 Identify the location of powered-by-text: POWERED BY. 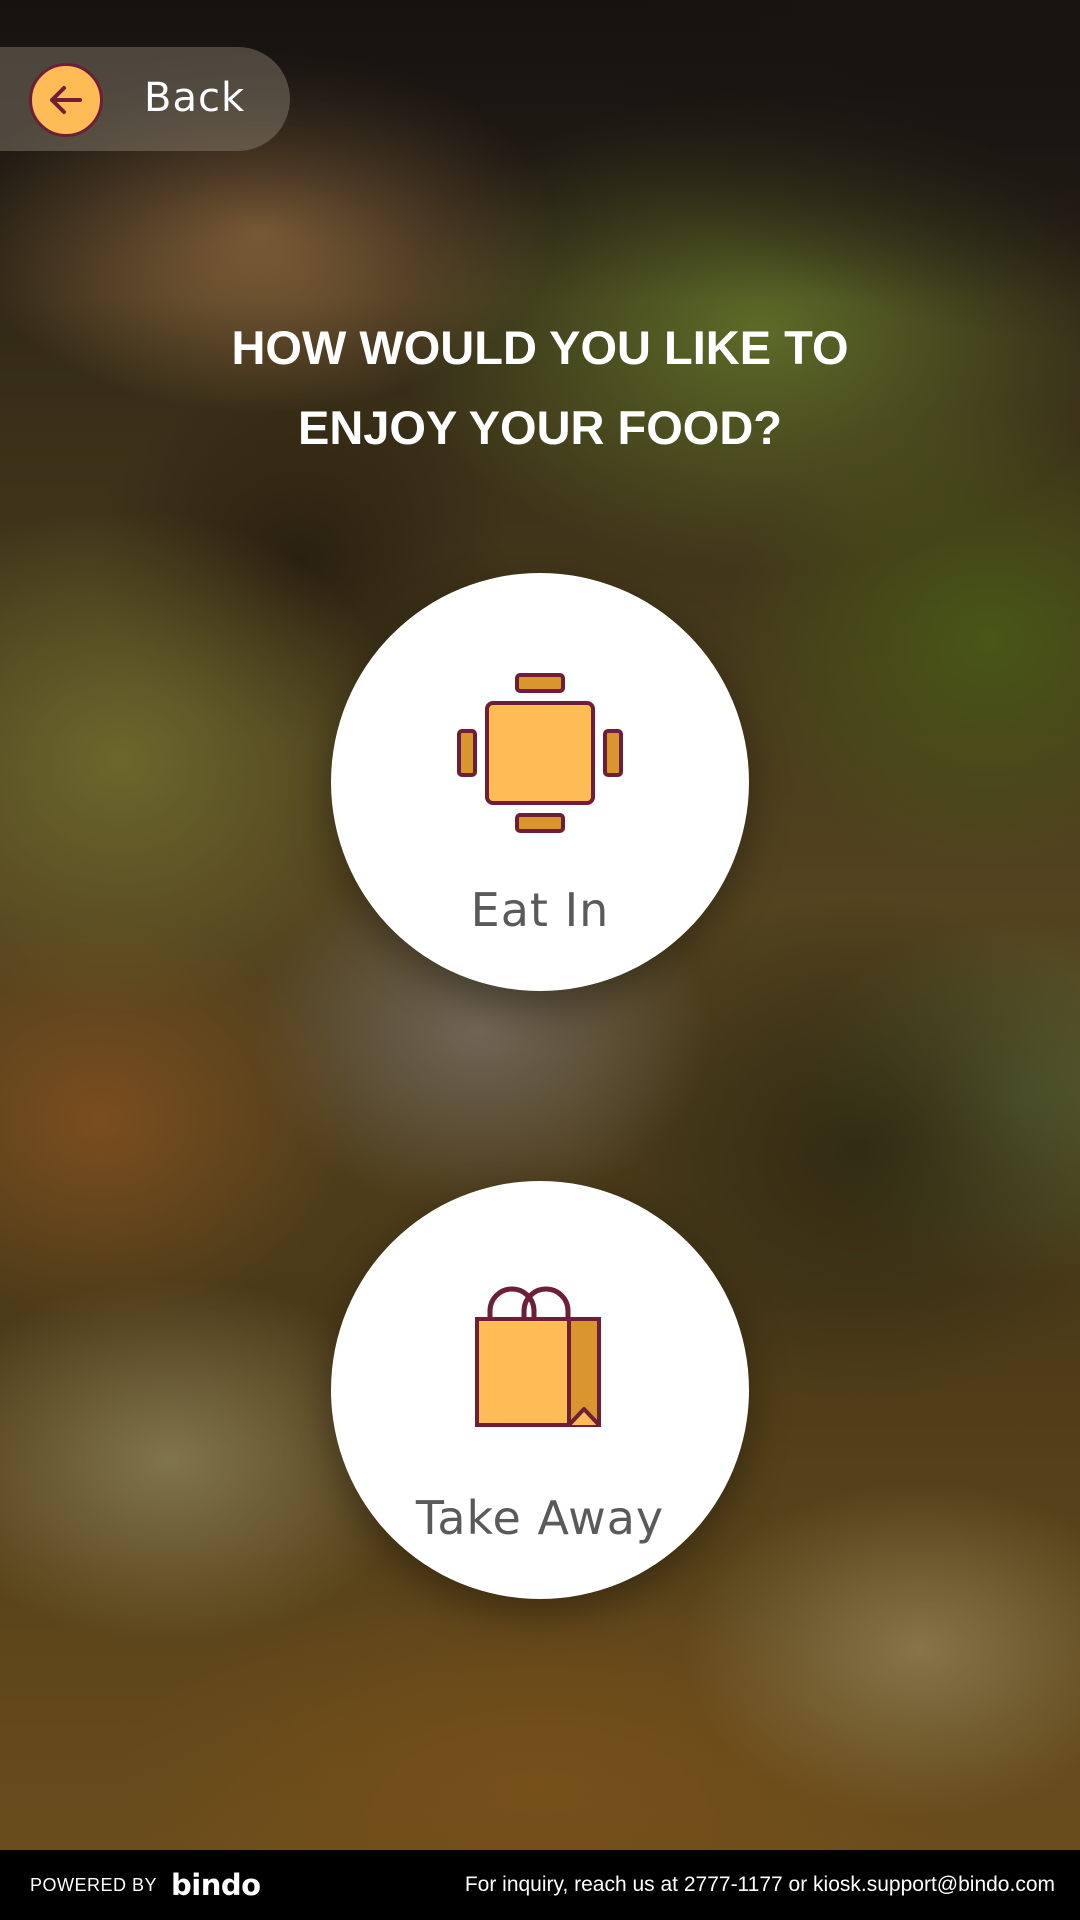
(94, 1884).